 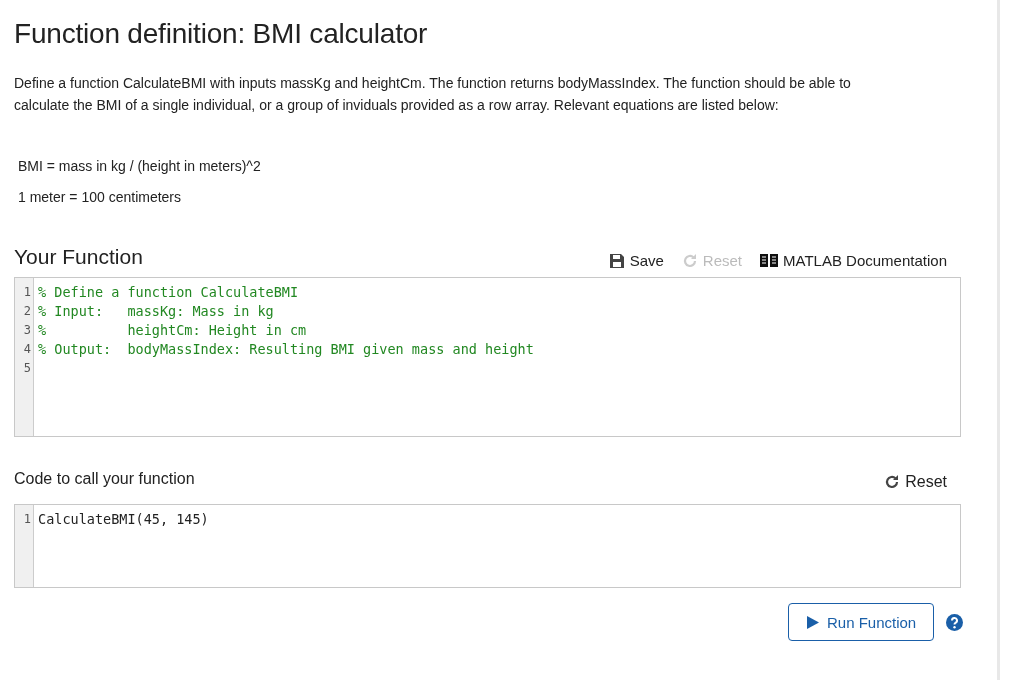 What do you see at coordinates (954, 622) in the screenshot?
I see `help-icon` at bounding box center [954, 622].